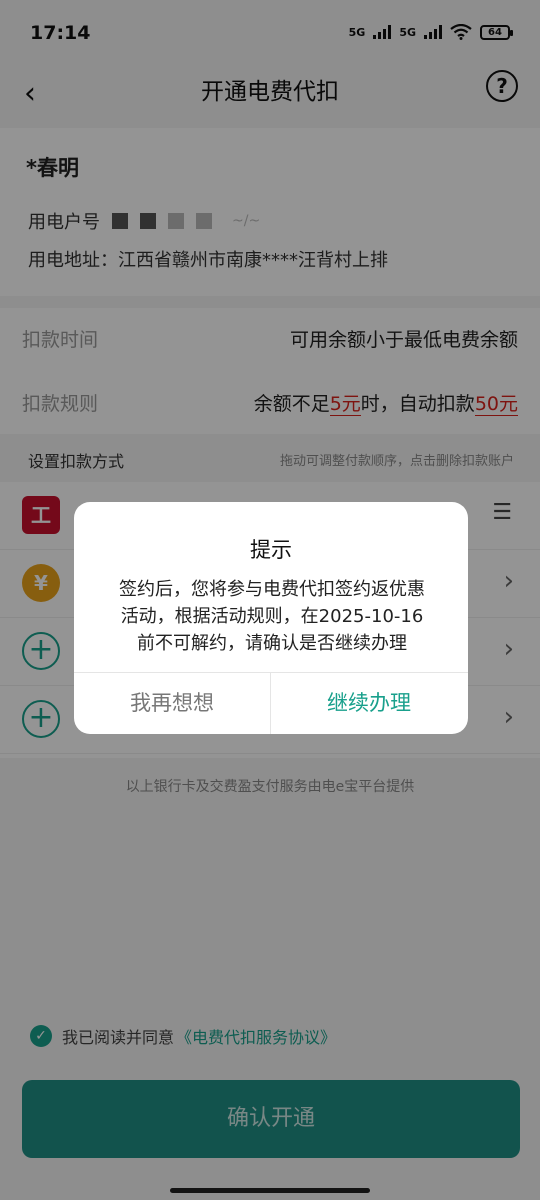 This screenshot has width=540, height=1200. What do you see at coordinates (172, 703) in the screenshot?
I see `dialog-cancel-button: 我再想想` at bounding box center [172, 703].